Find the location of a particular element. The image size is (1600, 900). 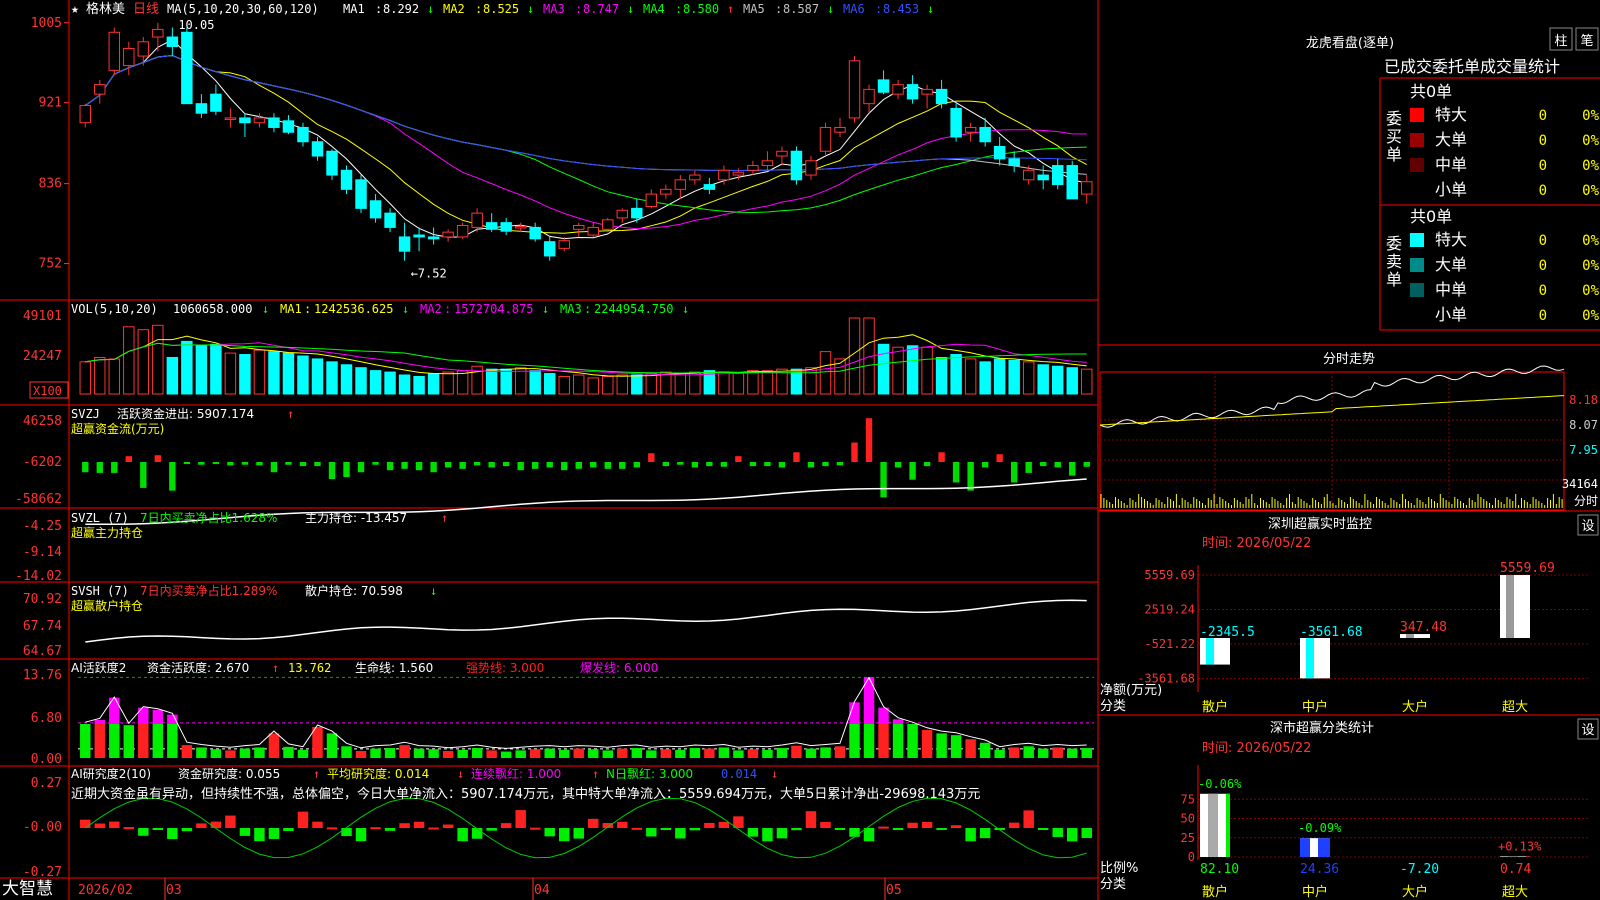

monitor-xlabel: 分类 is located at coordinates (1113, 706).